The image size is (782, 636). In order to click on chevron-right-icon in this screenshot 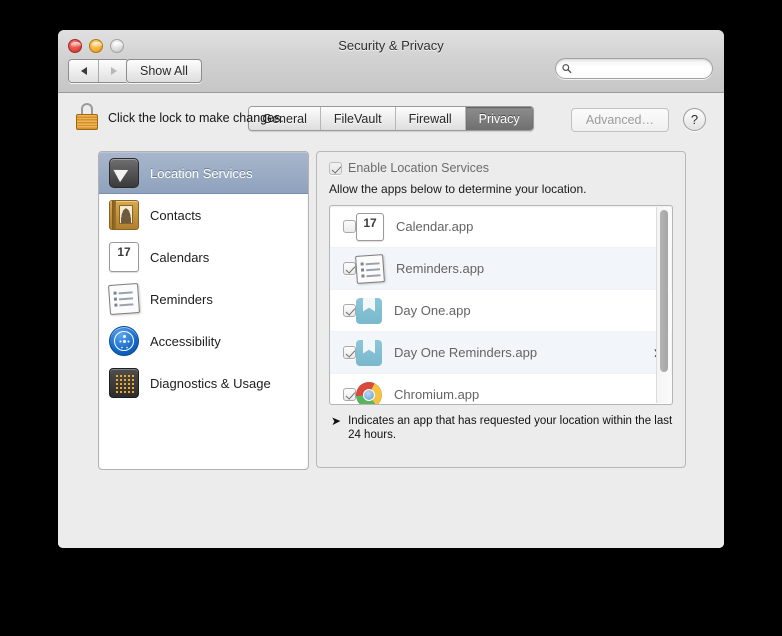, I will do `click(113, 71)`.